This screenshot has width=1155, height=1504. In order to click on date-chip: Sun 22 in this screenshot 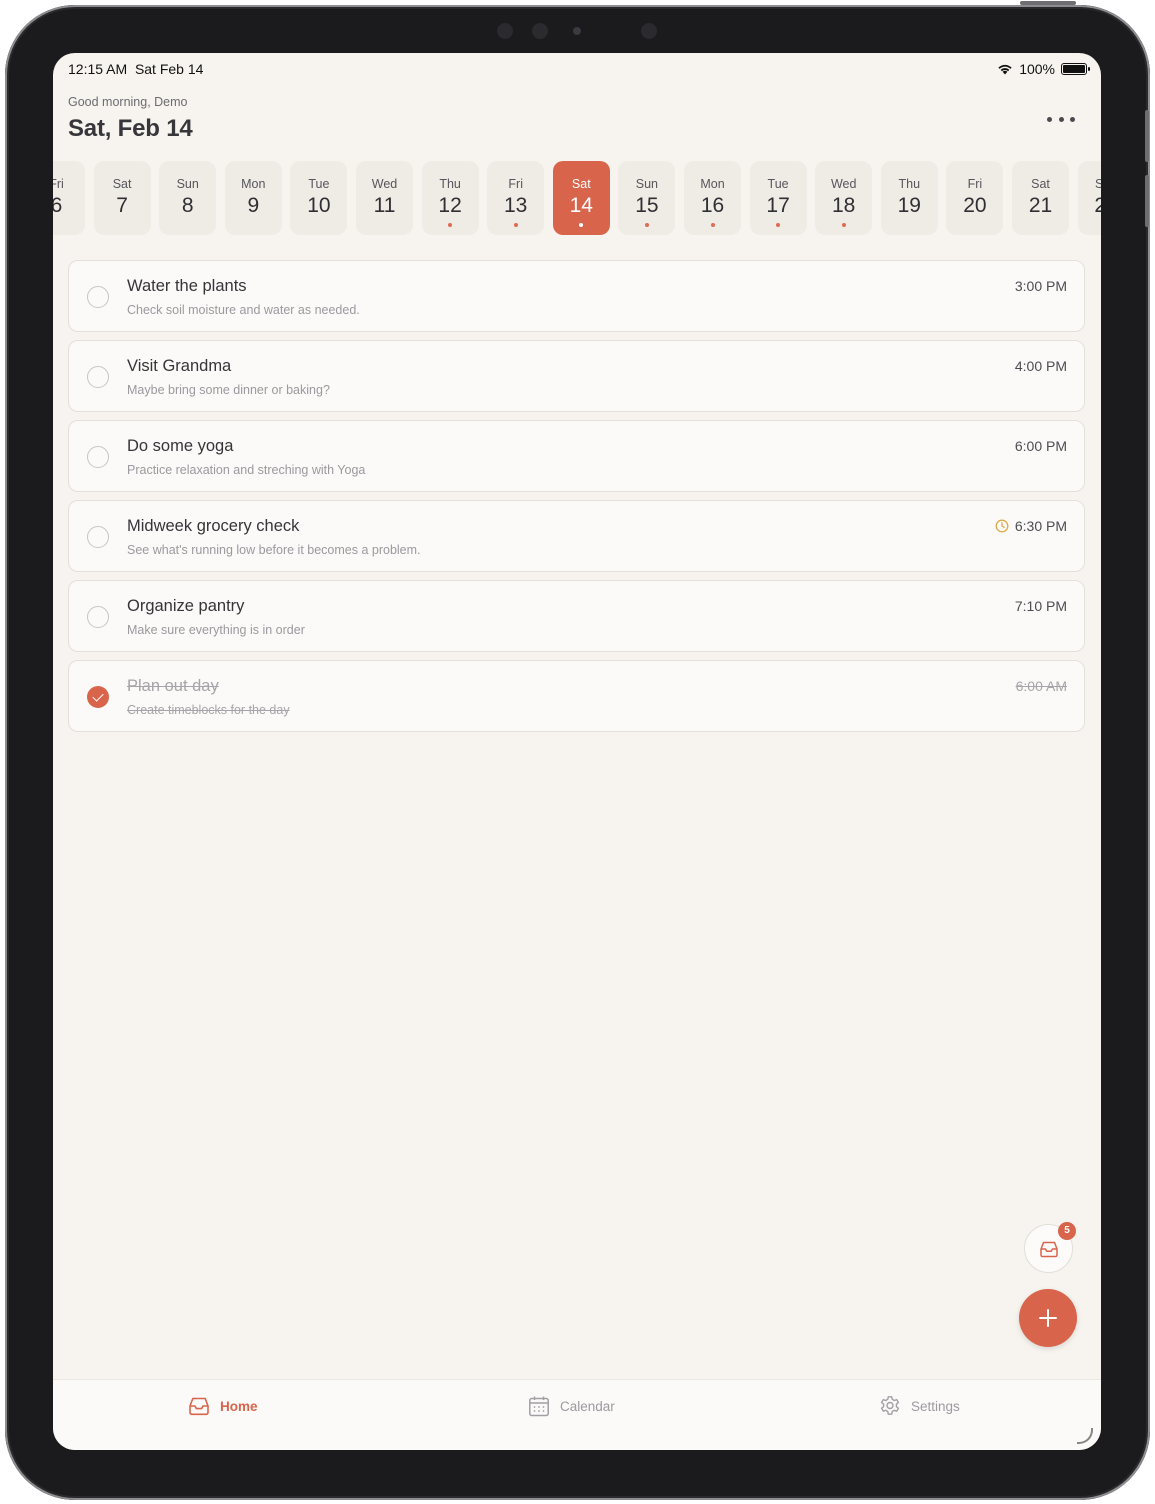, I will do `click(1089, 198)`.